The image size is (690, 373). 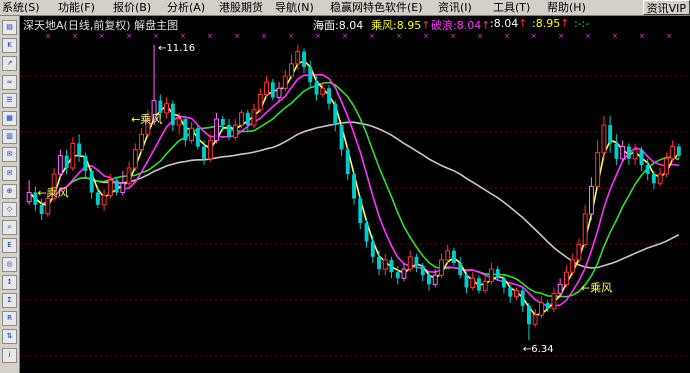 What do you see at coordinates (9, 228) in the screenshot?
I see `search-icon: ⌕` at bounding box center [9, 228].